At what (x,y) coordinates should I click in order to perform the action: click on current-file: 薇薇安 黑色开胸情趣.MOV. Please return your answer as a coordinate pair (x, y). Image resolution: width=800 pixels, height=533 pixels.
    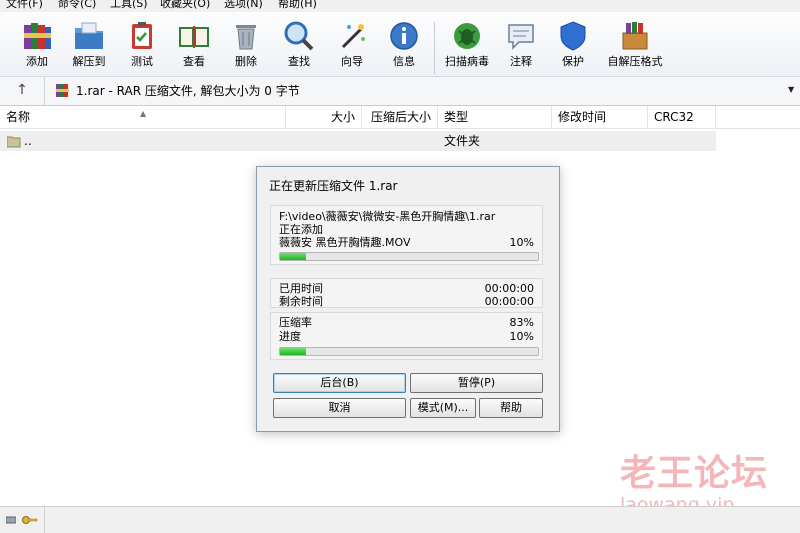
    Looking at the image, I should click on (345, 242).